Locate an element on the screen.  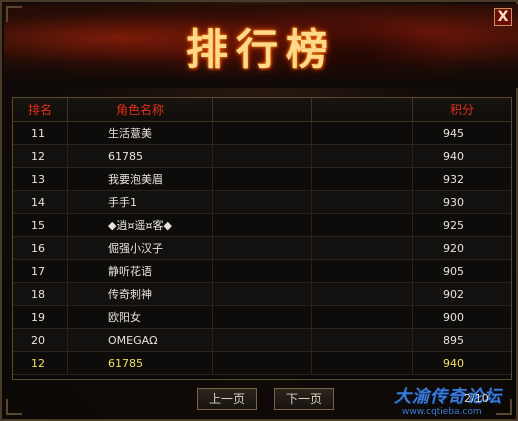
rank-cell: 17 is located at coordinates (40, 271).